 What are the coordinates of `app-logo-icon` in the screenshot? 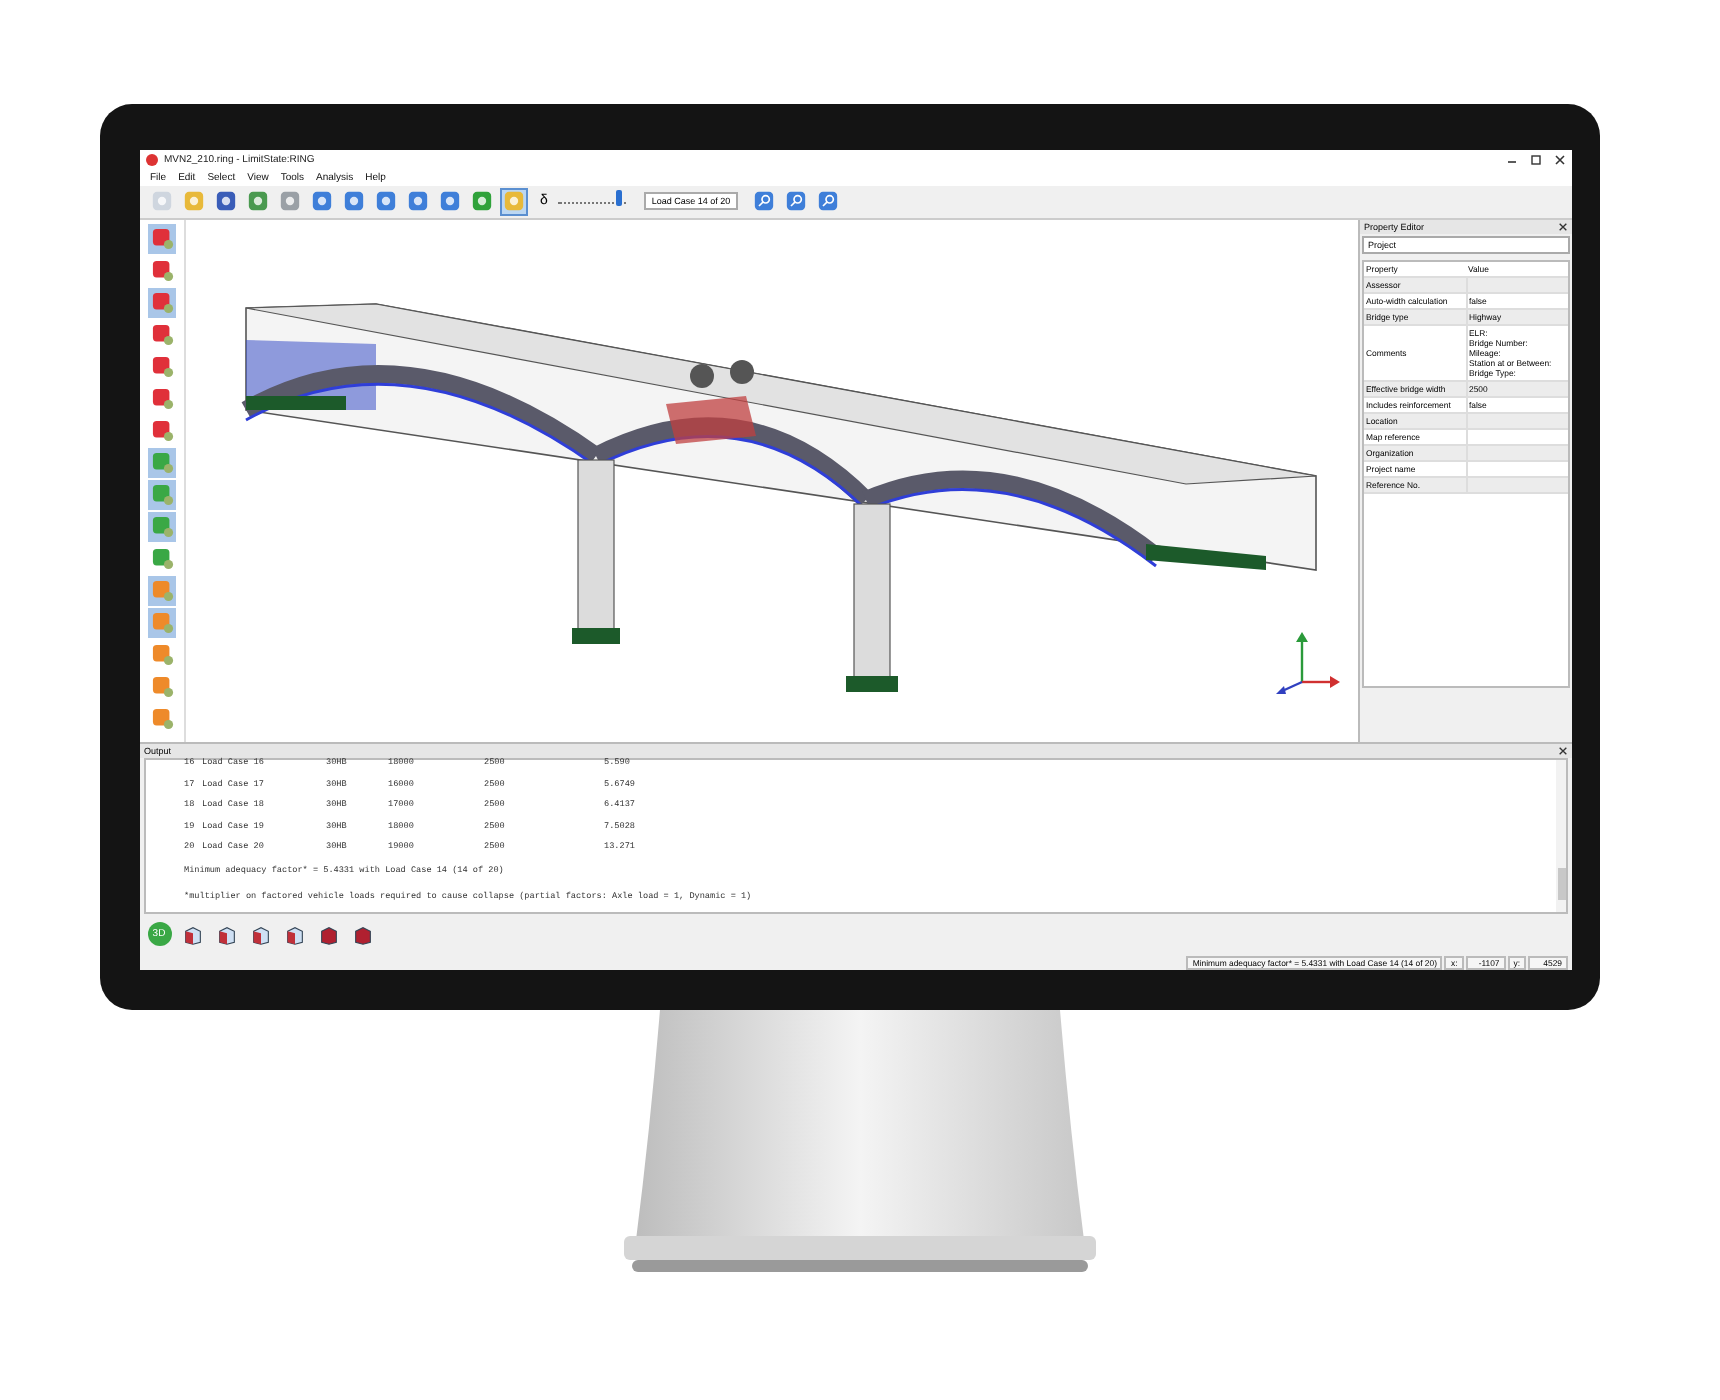 It's located at (152, 159).